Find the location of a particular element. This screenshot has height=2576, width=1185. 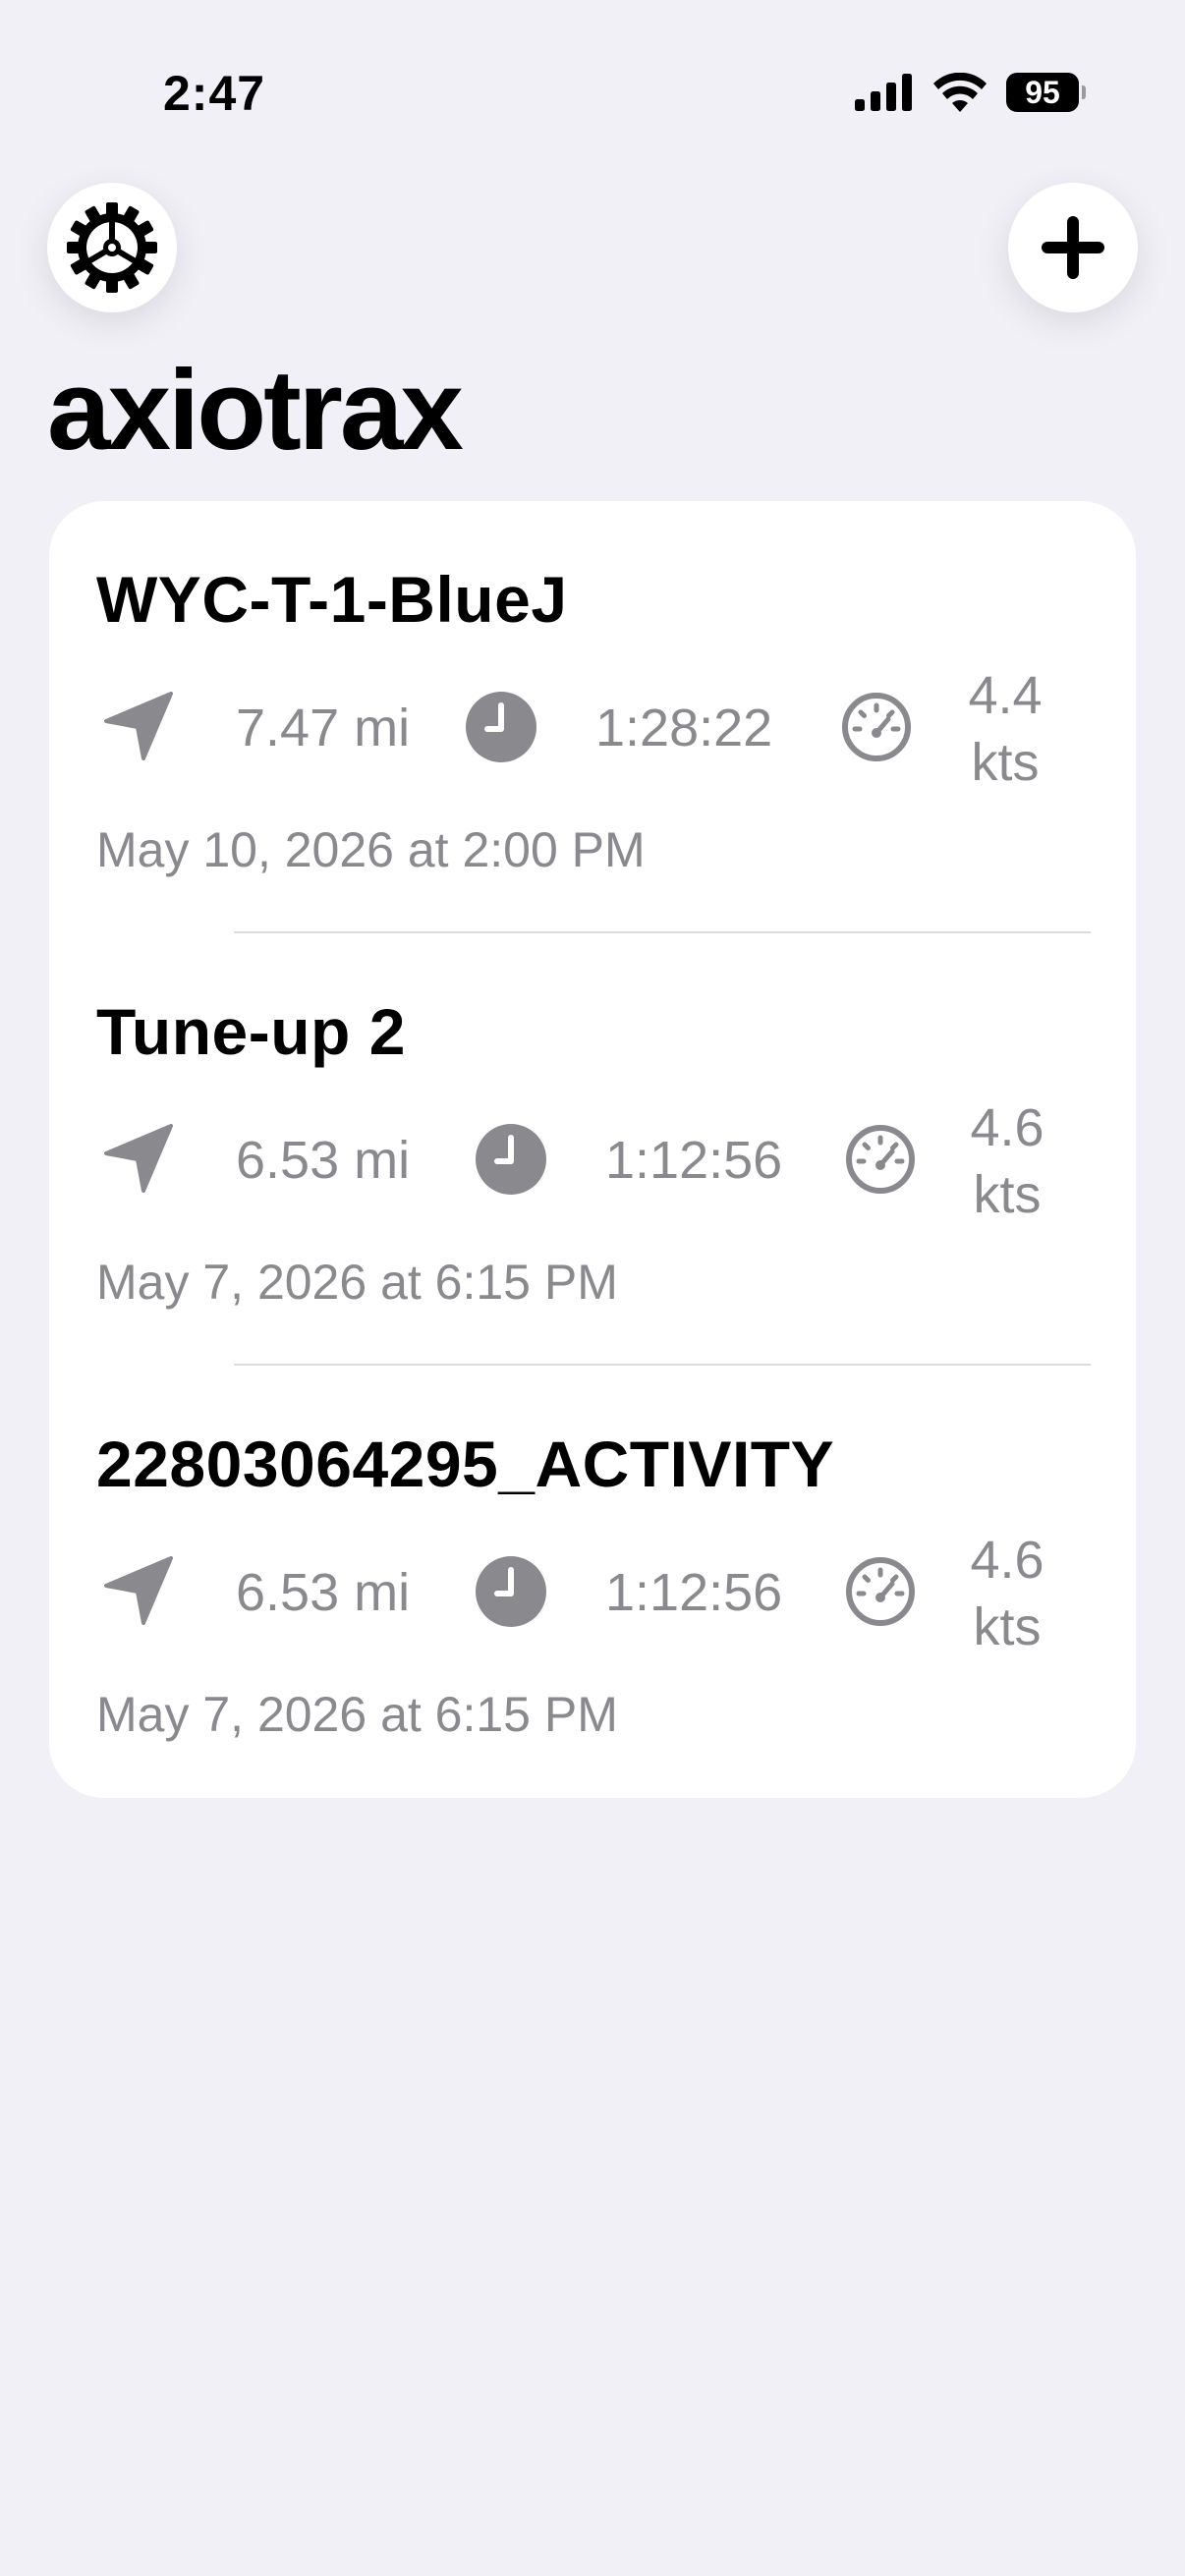

activity-date: May 10, 2026 at 2:00 PM is located at coordinates (371, 849).